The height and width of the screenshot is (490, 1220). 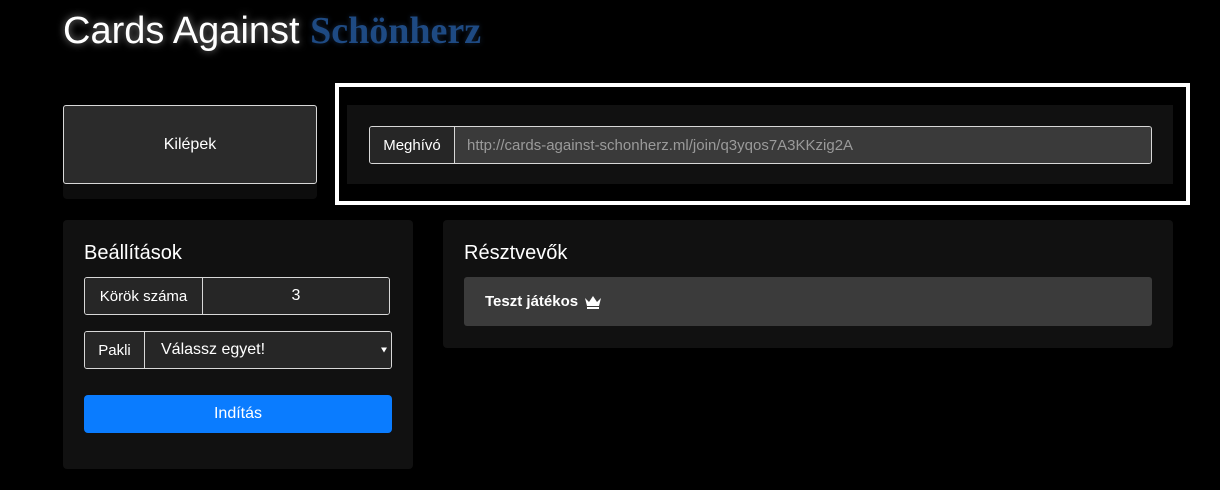 I want to click on deck-select: Válassz egyet!, so click(x=268, y=350).